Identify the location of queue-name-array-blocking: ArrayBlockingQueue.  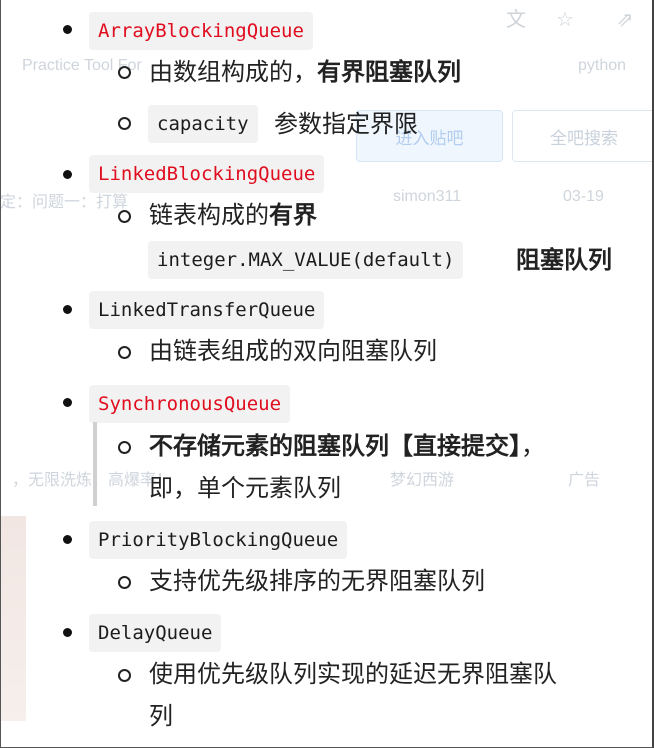
(201, 31).